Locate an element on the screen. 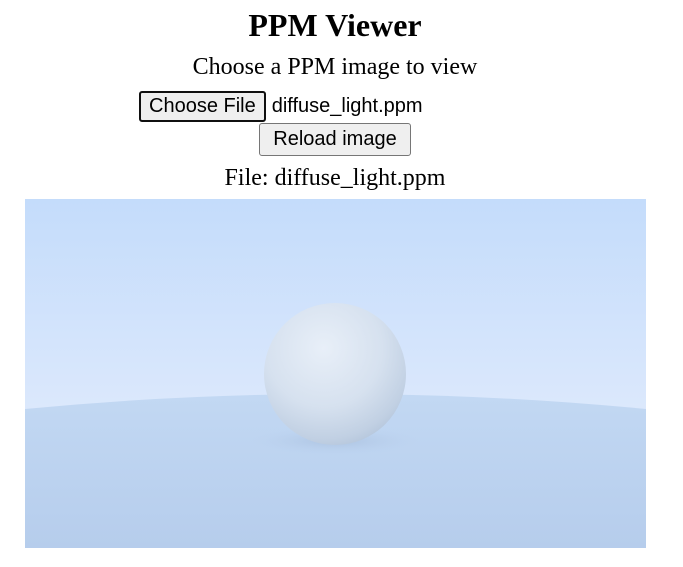  file-label-name: diffuse_light.ppm is located at coordinates (360, 178).